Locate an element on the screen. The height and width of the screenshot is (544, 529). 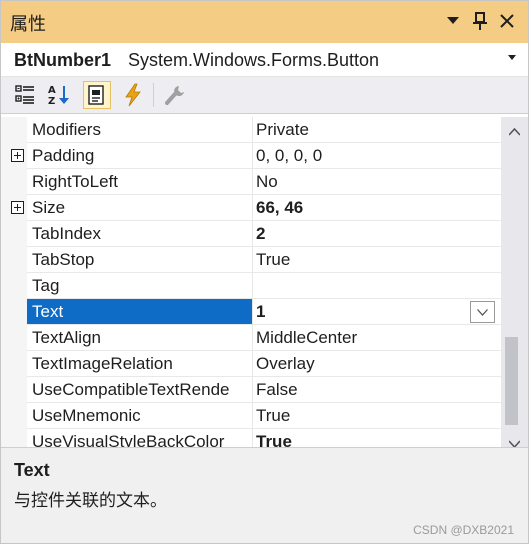
property-row: UseVisualStyleBackColor True is located at coordinates (251, 438).